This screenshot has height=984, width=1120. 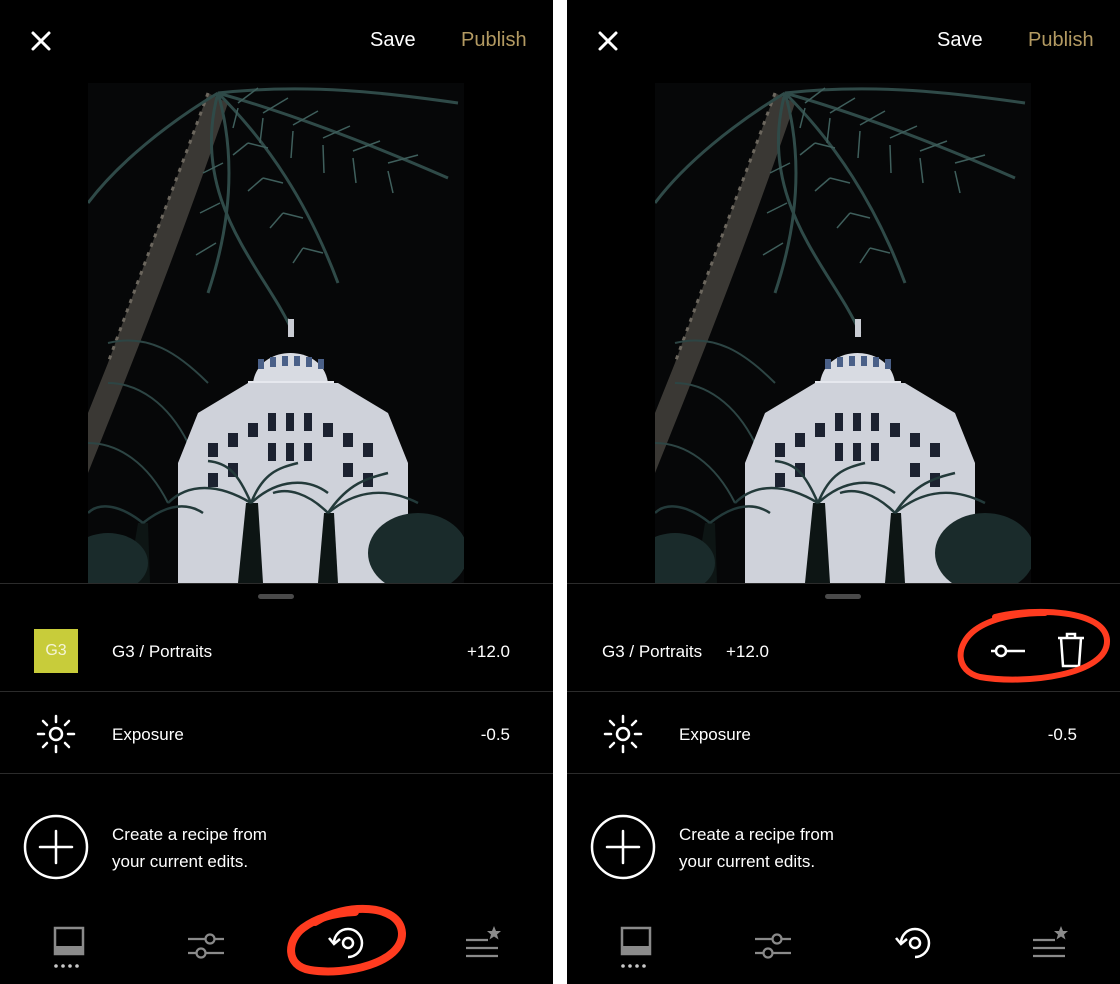 What do you see at coordinates (1071, 650) in the screenshot?
I see `trash-icon` at bounding box center [1071, 650].